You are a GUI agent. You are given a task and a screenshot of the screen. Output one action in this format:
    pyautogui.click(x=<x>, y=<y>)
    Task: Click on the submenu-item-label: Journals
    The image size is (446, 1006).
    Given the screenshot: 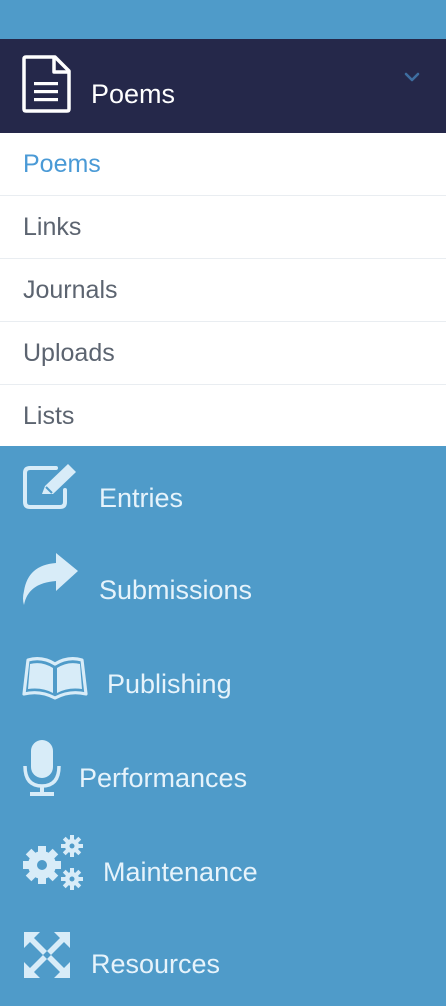 What is the action you would take?
    pyautogui.click(x=70, y=290)
    